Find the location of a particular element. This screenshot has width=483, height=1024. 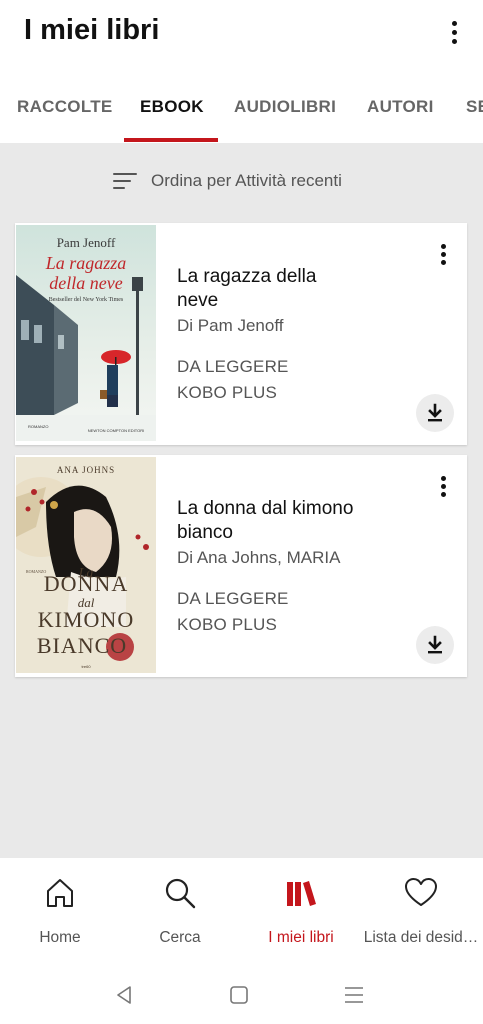

sort-control: Ordina per Attività recenti is located at coordinates (241, 180).